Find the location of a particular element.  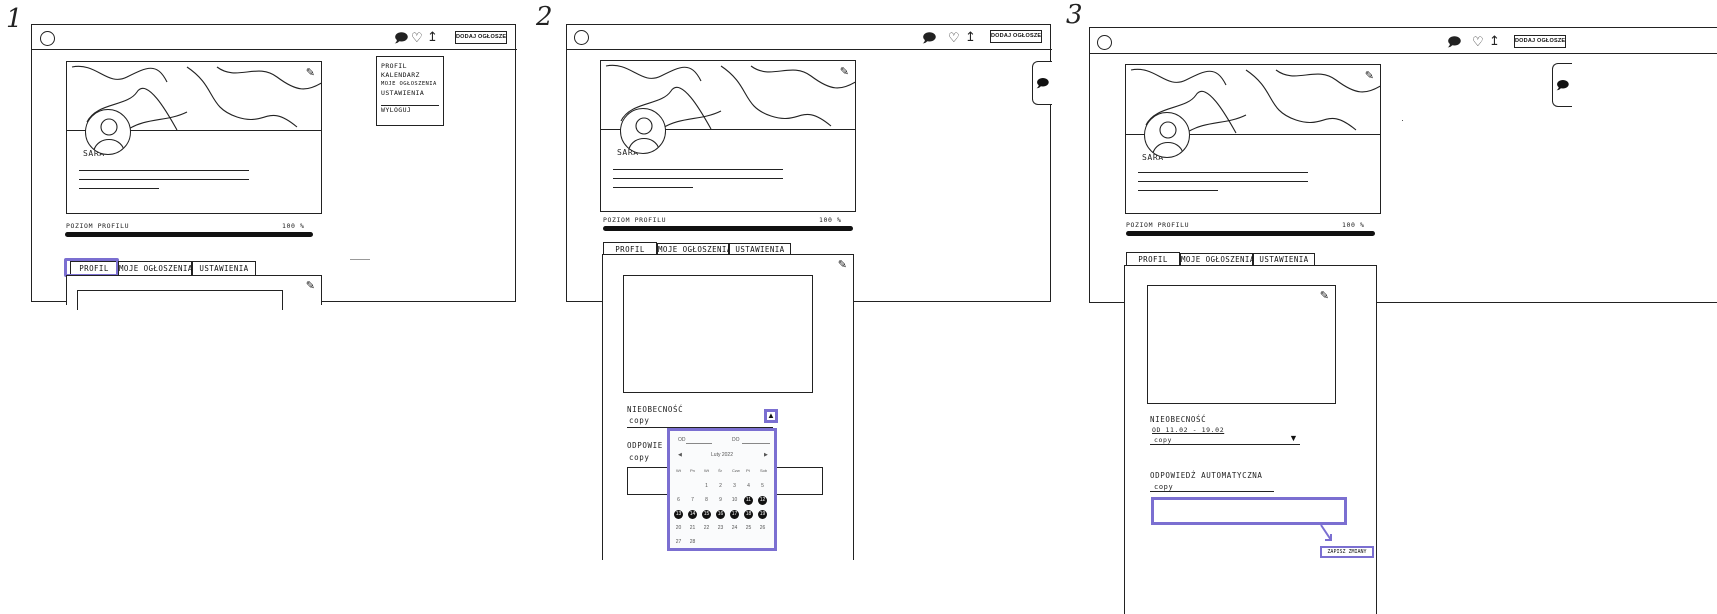

calendar-day: 7 is located at coordinates (692, 500).